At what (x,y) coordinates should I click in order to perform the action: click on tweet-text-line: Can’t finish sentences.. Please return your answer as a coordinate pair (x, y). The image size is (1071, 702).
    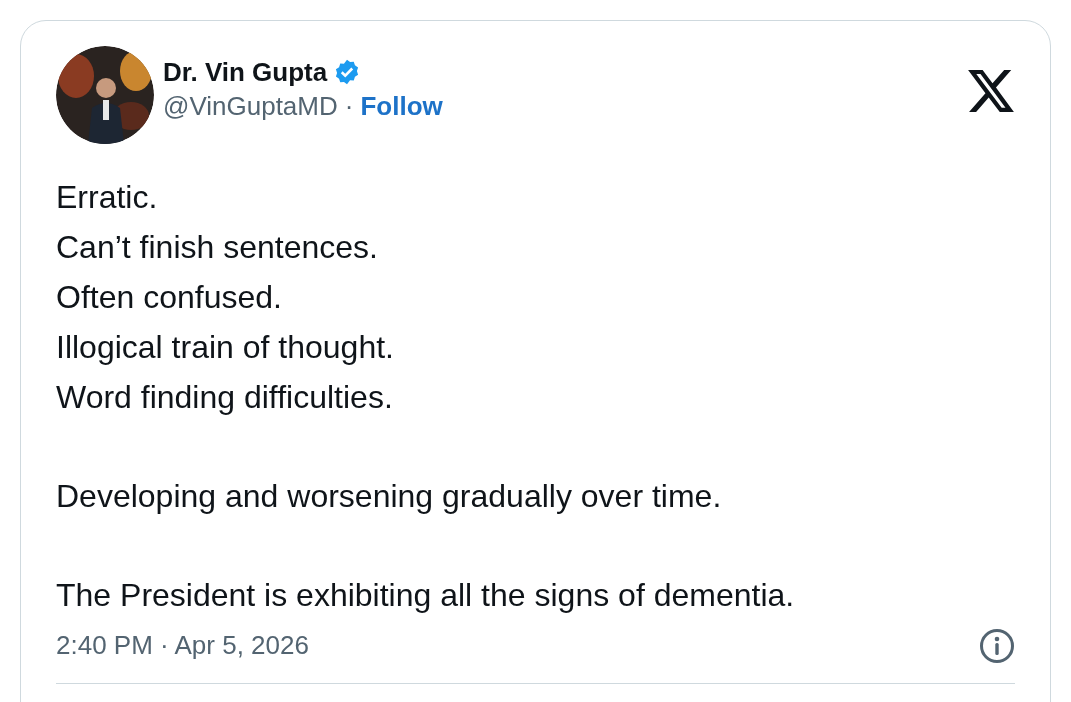
    Looking at the image, I should click on (217, 247).